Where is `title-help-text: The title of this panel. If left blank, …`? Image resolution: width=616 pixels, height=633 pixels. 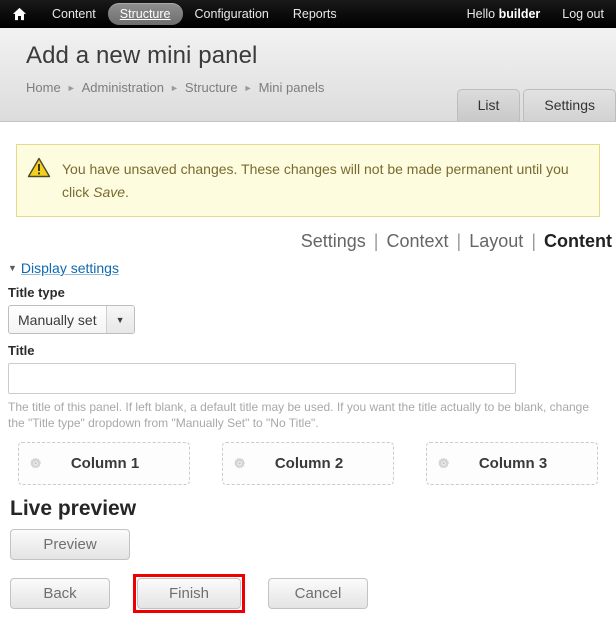
title-help-text: The title of this panel. If left blank, … is located at coordinates (299, 415).